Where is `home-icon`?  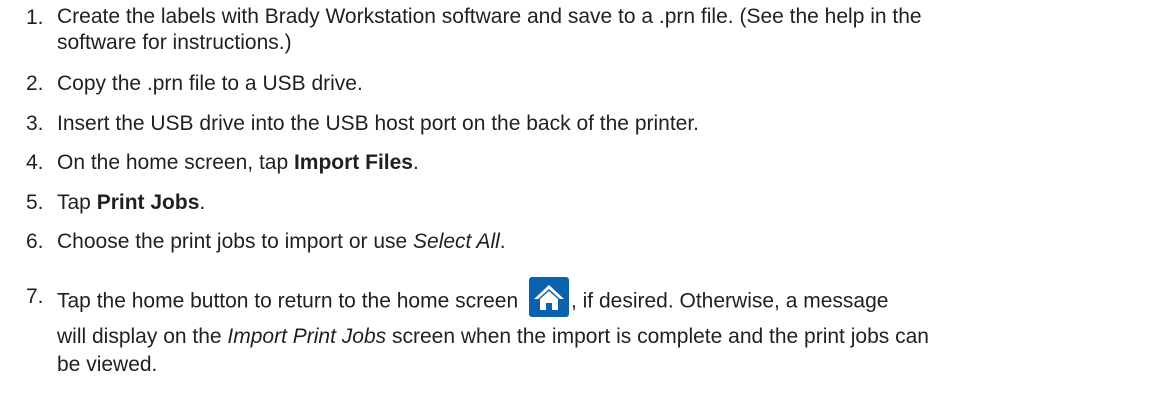 home-icon is located at coordinates (548, 297).